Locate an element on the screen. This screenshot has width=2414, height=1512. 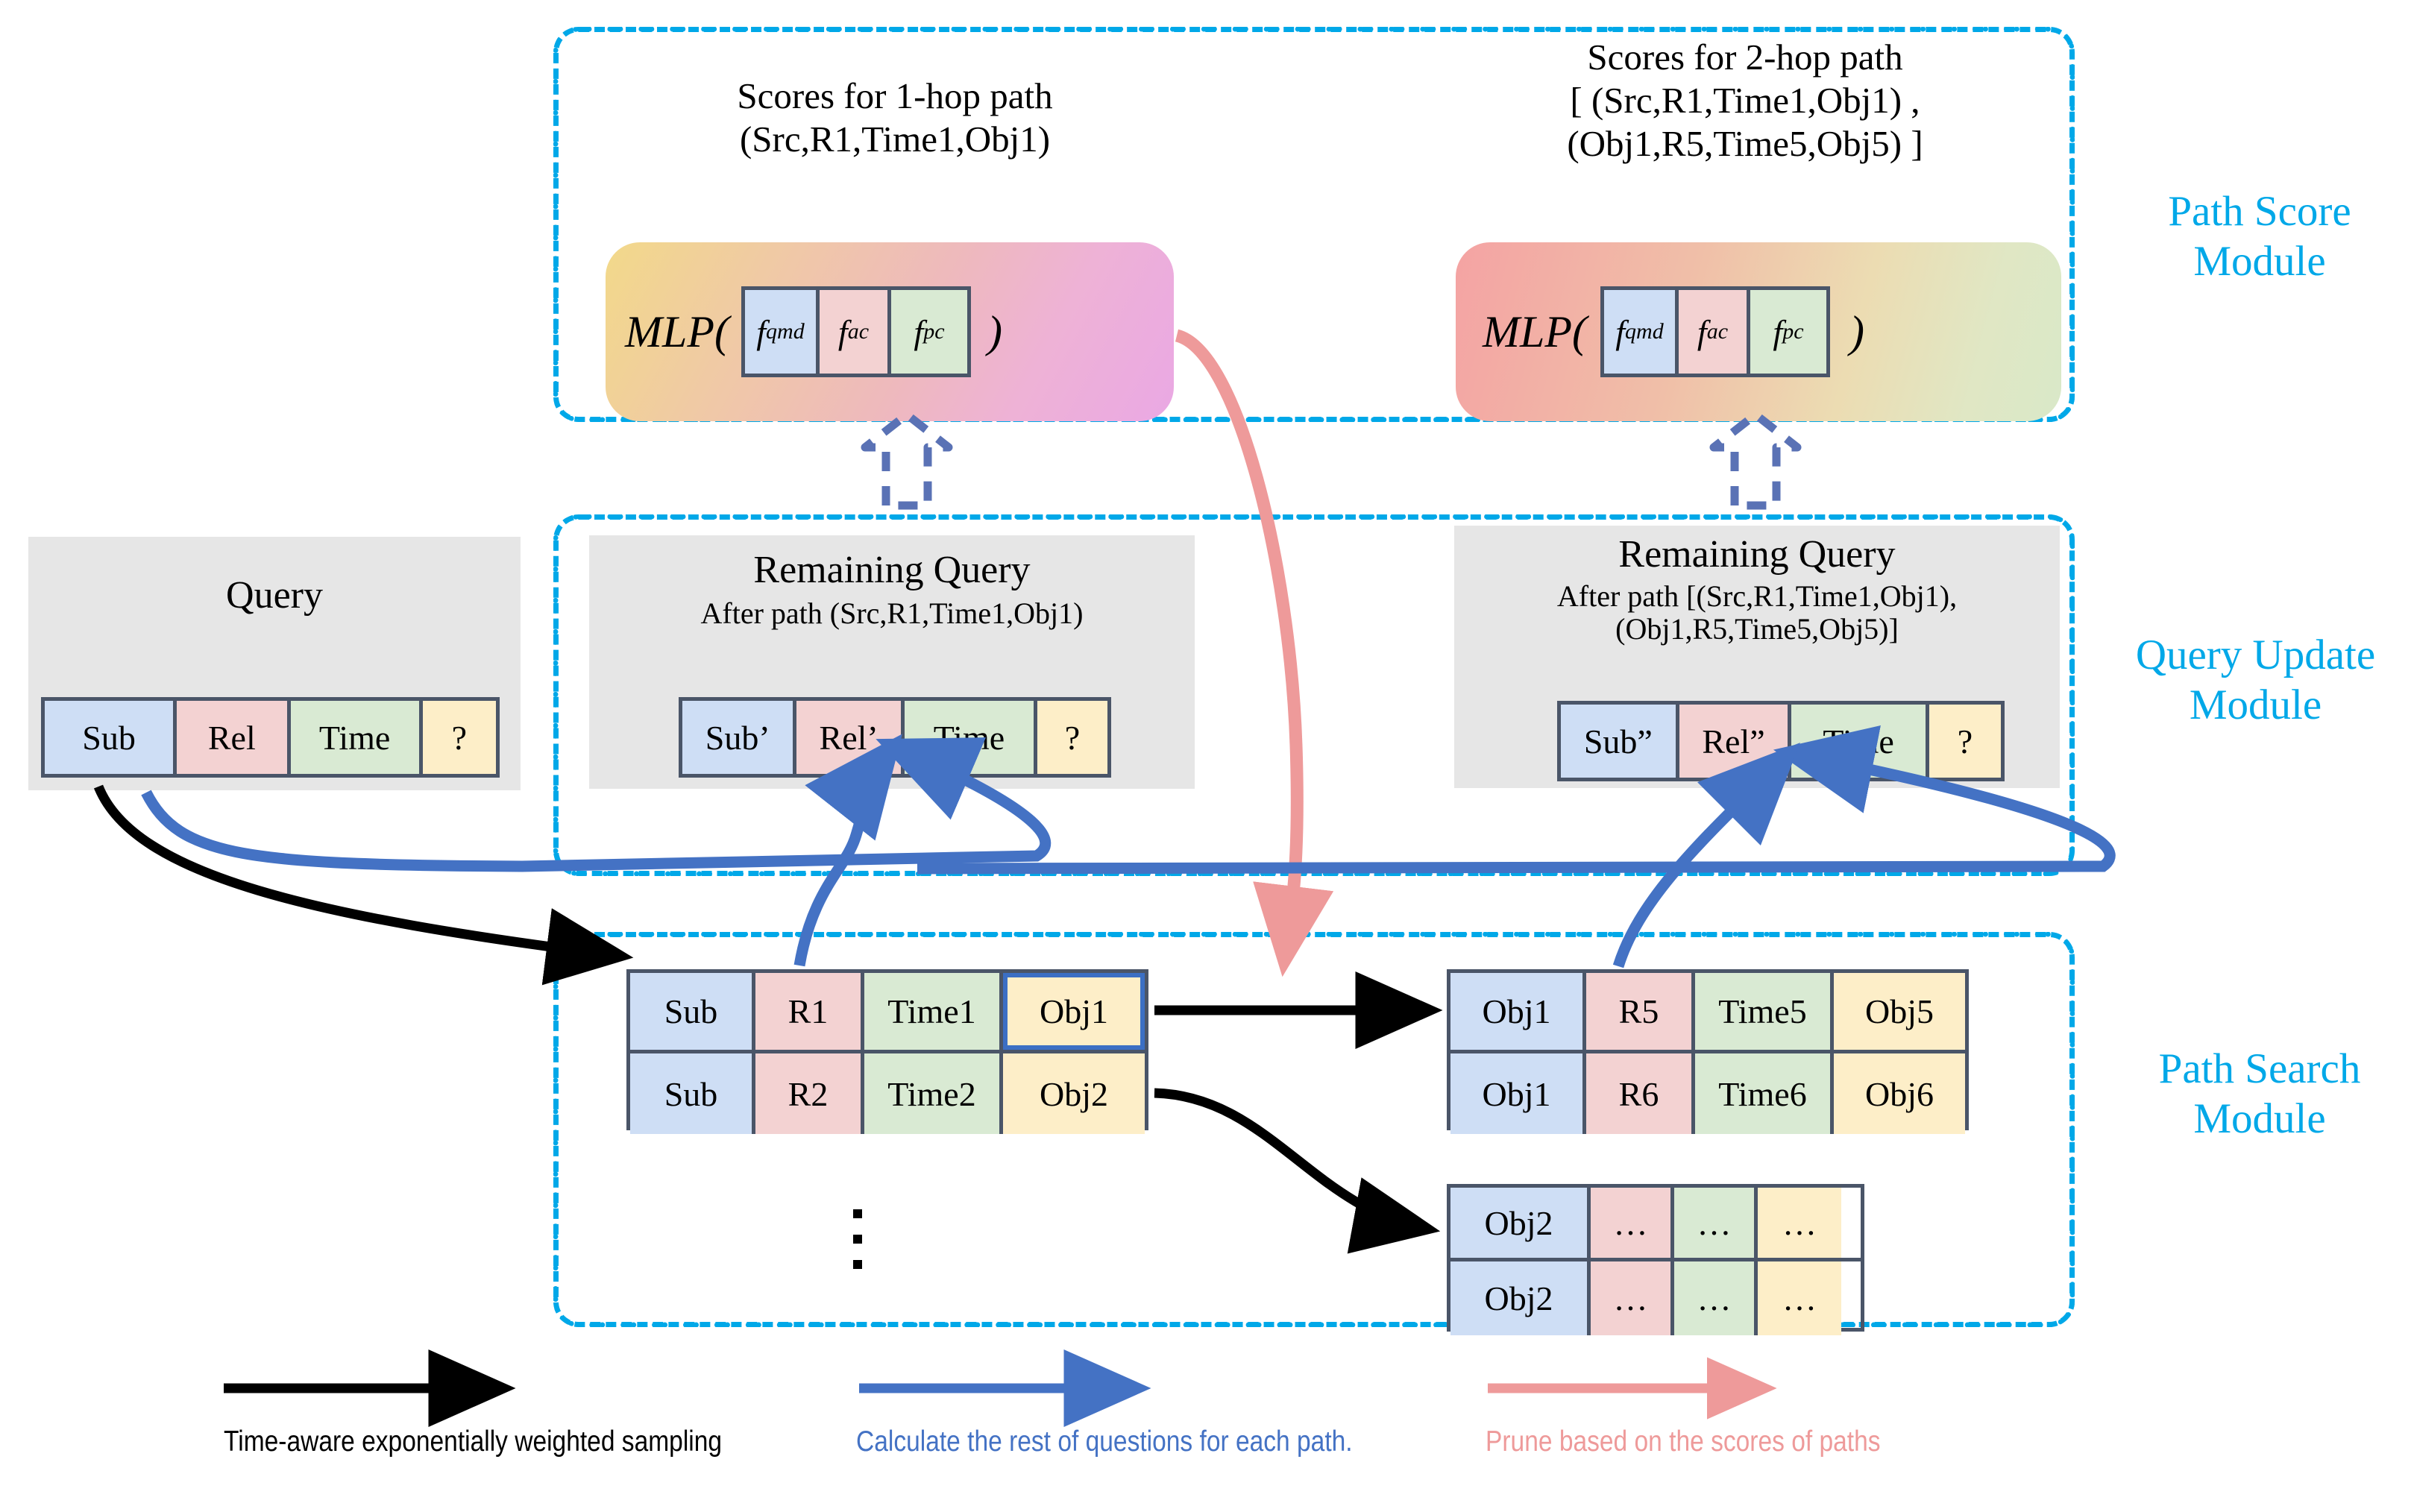
legend-item-prune: Prune based on the scores of paths is located at coordinates (1791, 1442).